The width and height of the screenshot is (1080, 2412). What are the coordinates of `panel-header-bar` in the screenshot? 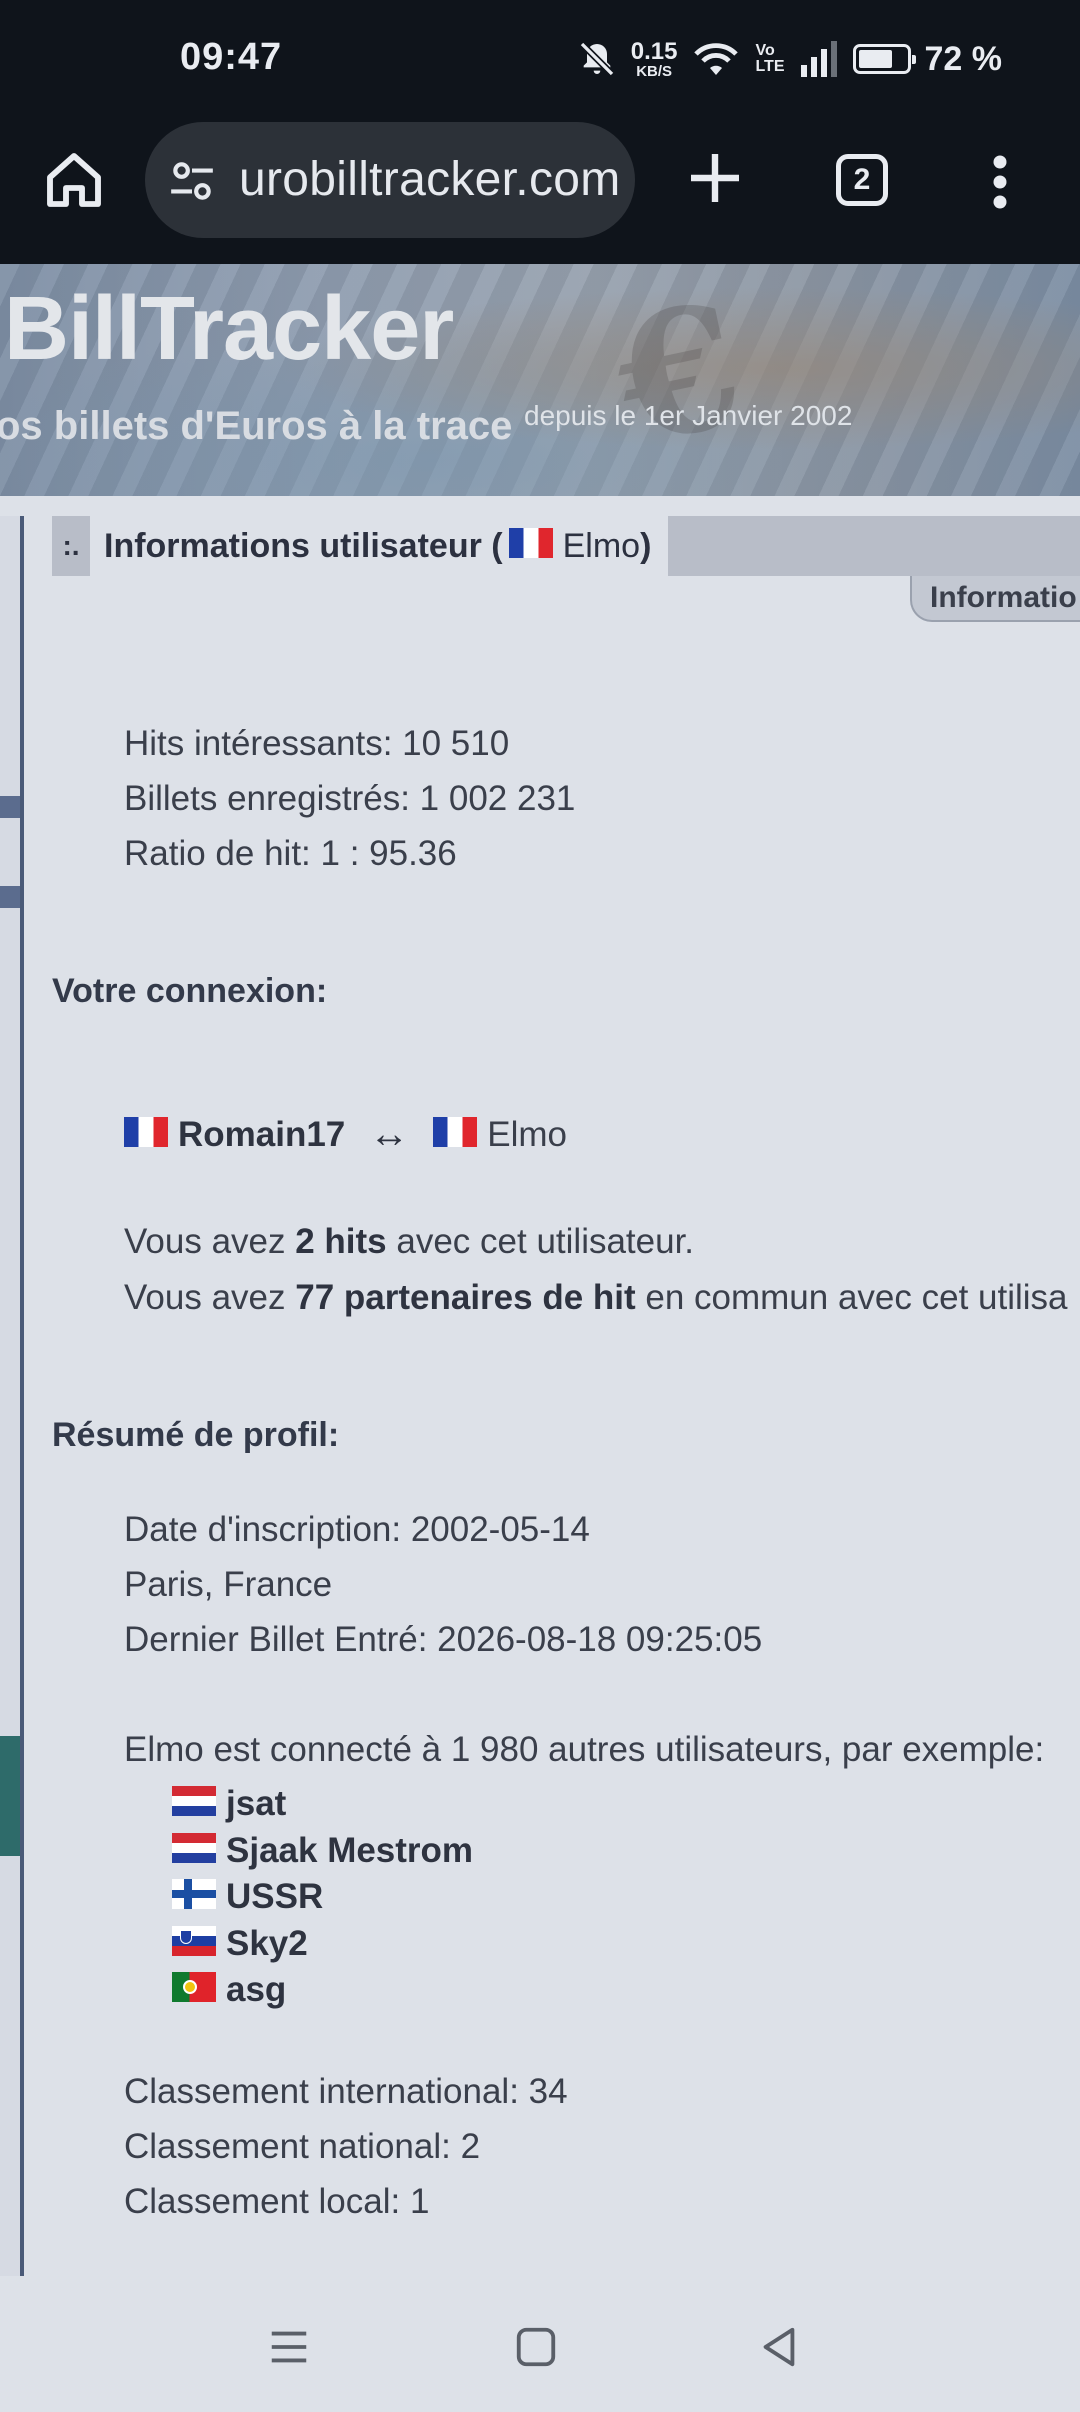 It's located at (874, 546).